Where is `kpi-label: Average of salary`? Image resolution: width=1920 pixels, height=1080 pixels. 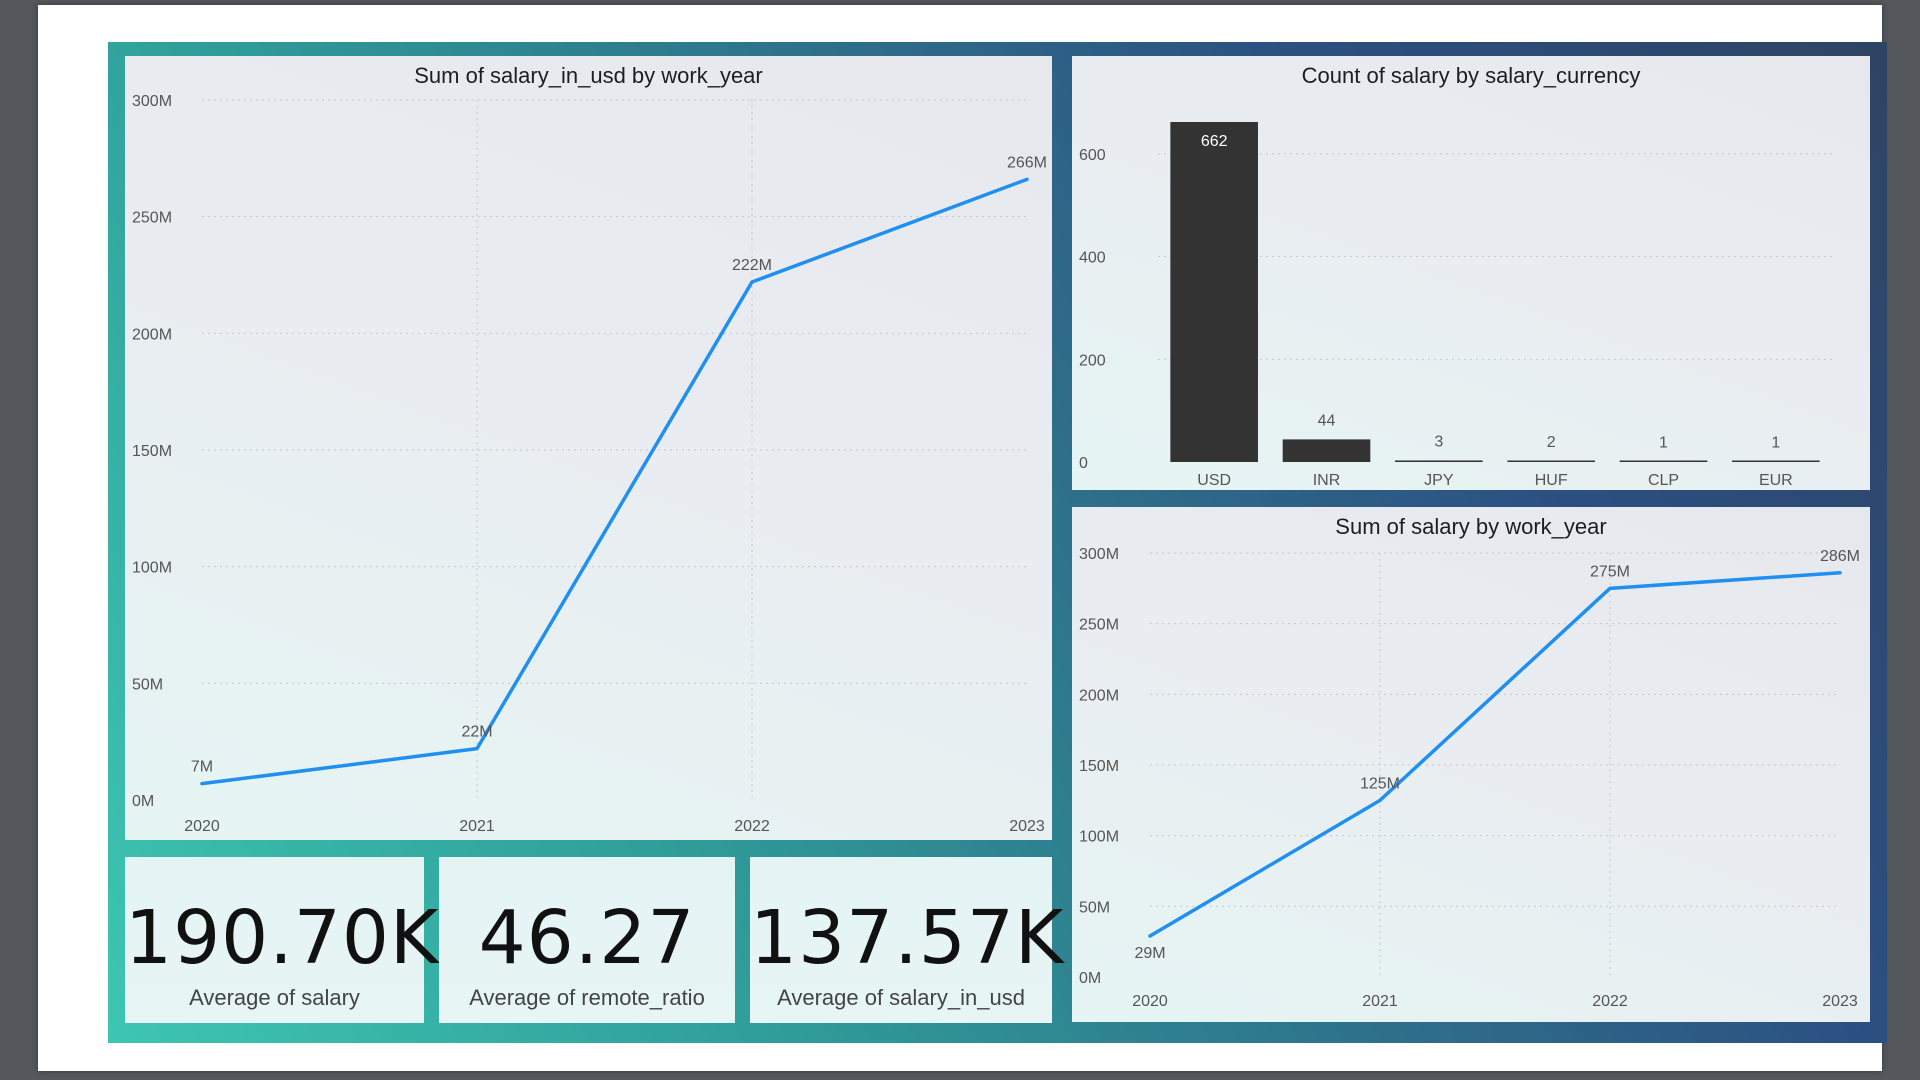
kpi-label: Average of salary is located at coordinates (274, 997).